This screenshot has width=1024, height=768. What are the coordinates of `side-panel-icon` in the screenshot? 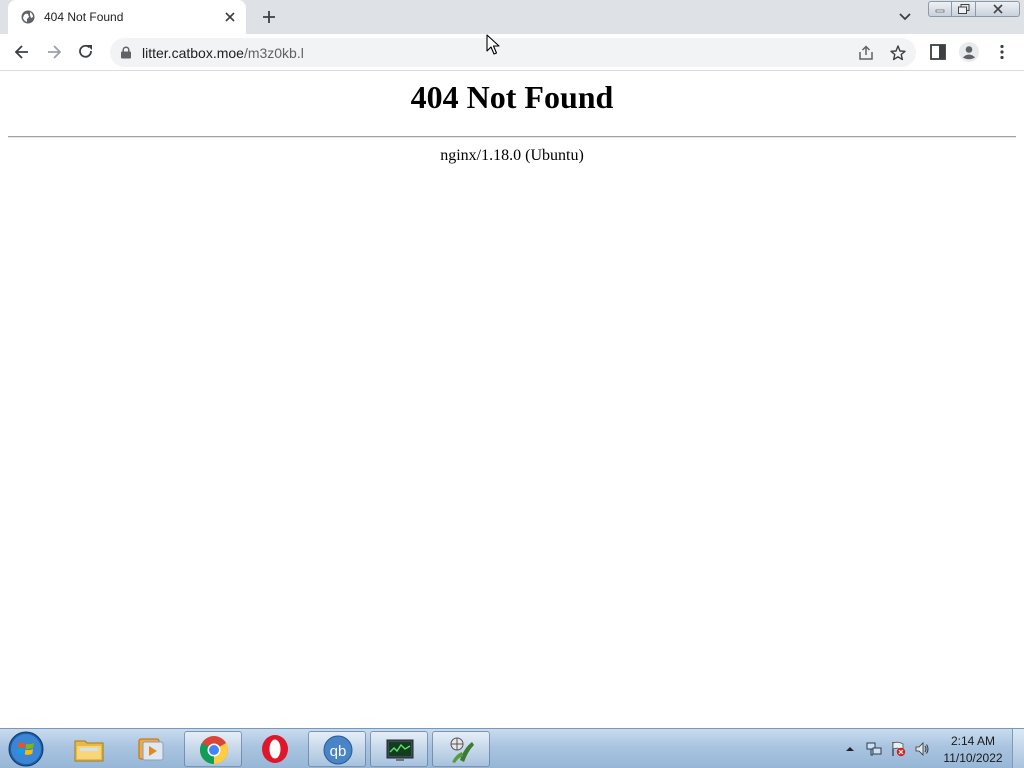 It's located at (938, 52).